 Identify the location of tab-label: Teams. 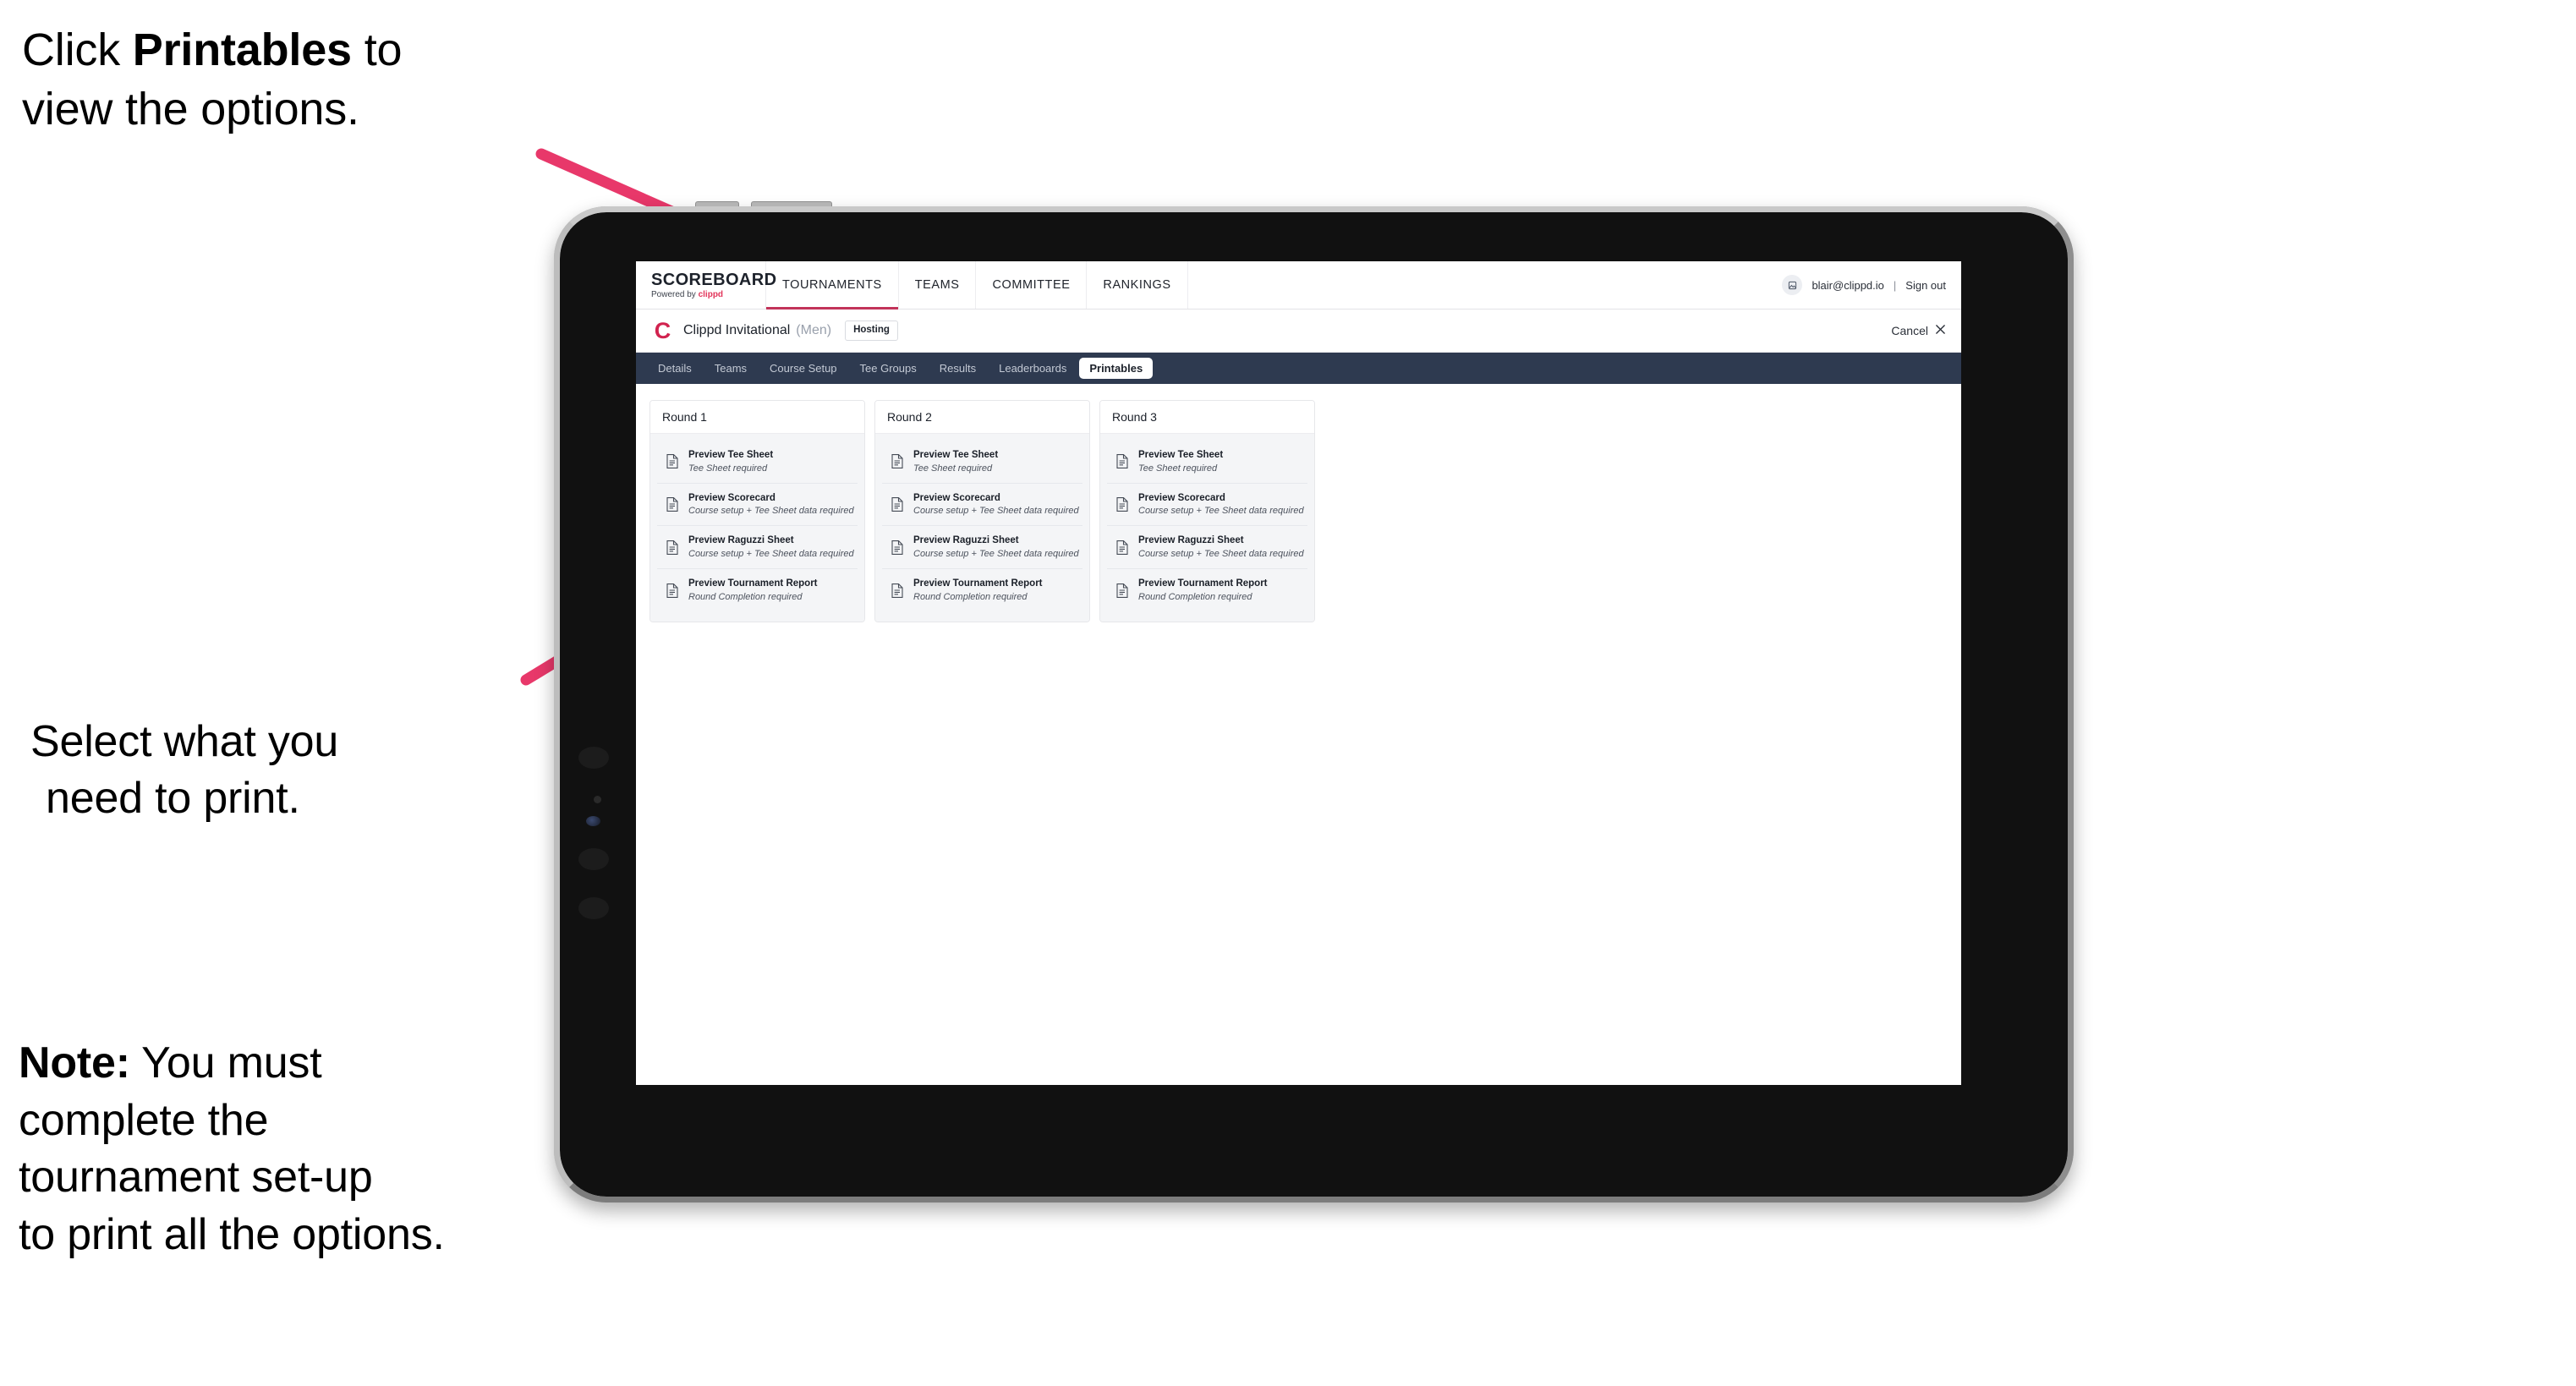
(731, 368).